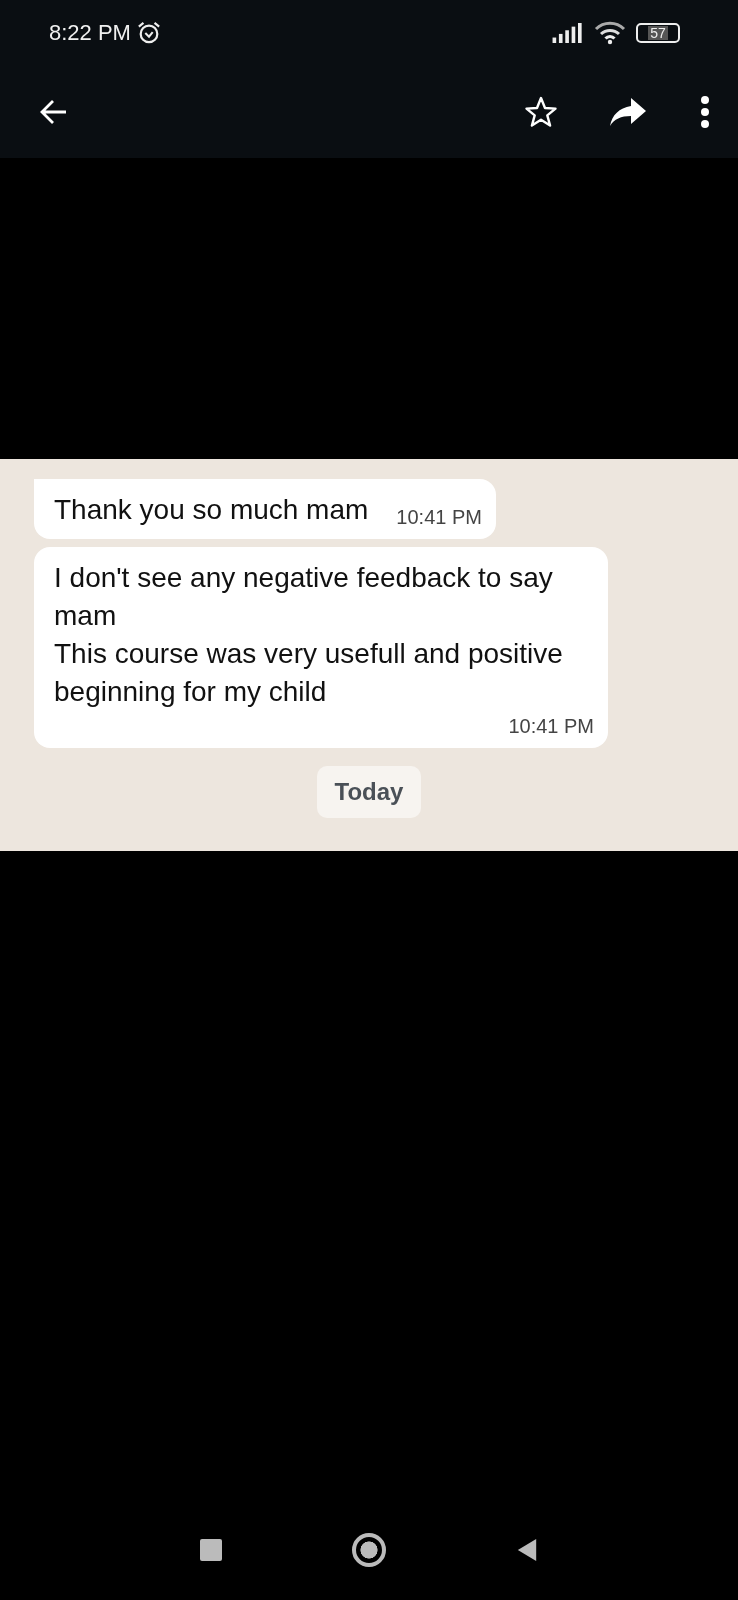  I want to click on alarm-icon, so click(148, 33).